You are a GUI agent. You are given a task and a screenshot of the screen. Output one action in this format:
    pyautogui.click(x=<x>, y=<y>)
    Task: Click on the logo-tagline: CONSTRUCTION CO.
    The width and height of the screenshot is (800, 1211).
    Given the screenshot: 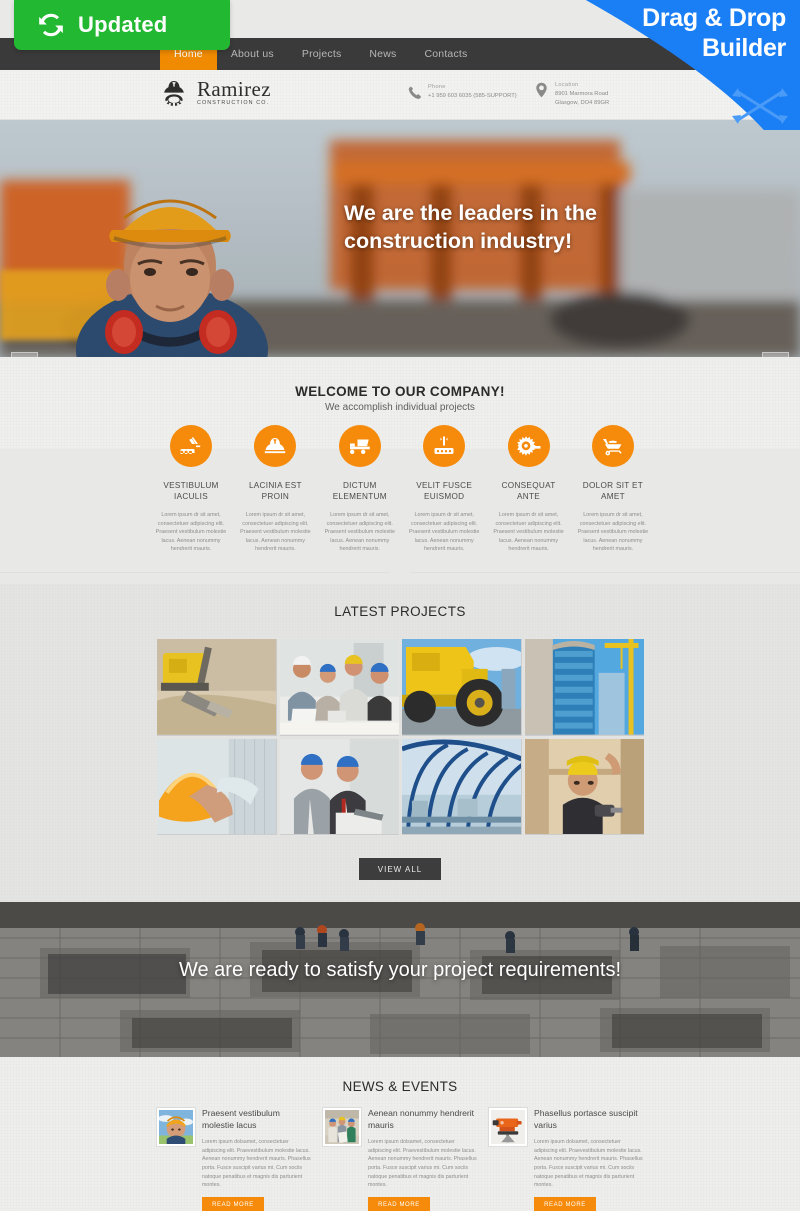 What is the action you would take?
    pyautogui.click(x=233, y=103)
    